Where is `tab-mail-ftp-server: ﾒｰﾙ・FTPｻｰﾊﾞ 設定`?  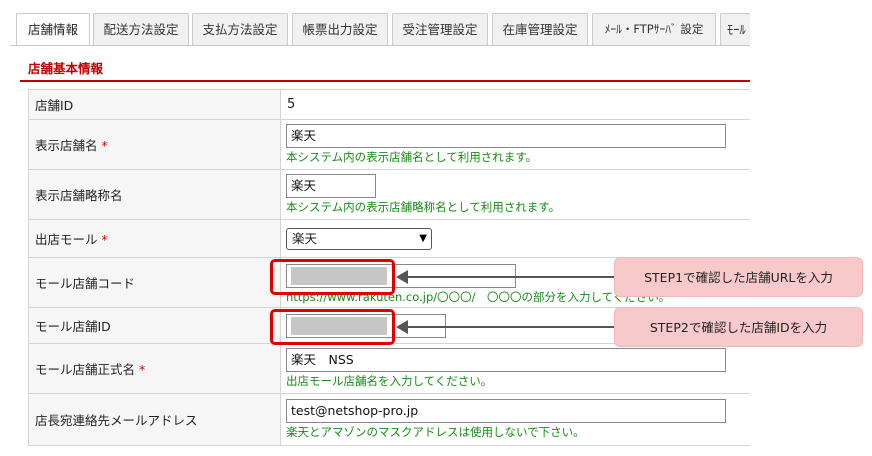 tab-mail-ftp-server: ﾒｰﾙ・FTPｻｰﾊﾞ 設定 is located at coordinates (654, 29).